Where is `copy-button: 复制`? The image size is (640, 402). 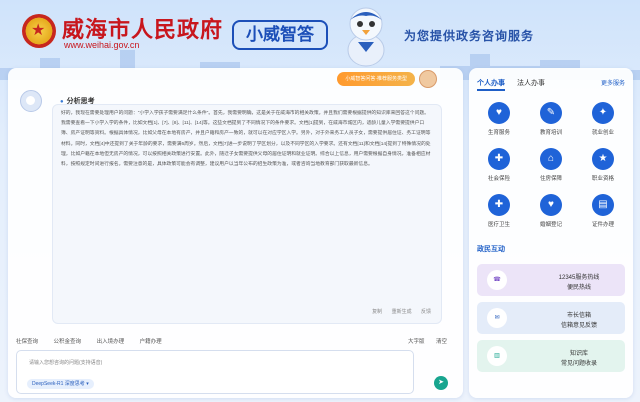
copy-button: 复制 is located at coordinates (377, 312).